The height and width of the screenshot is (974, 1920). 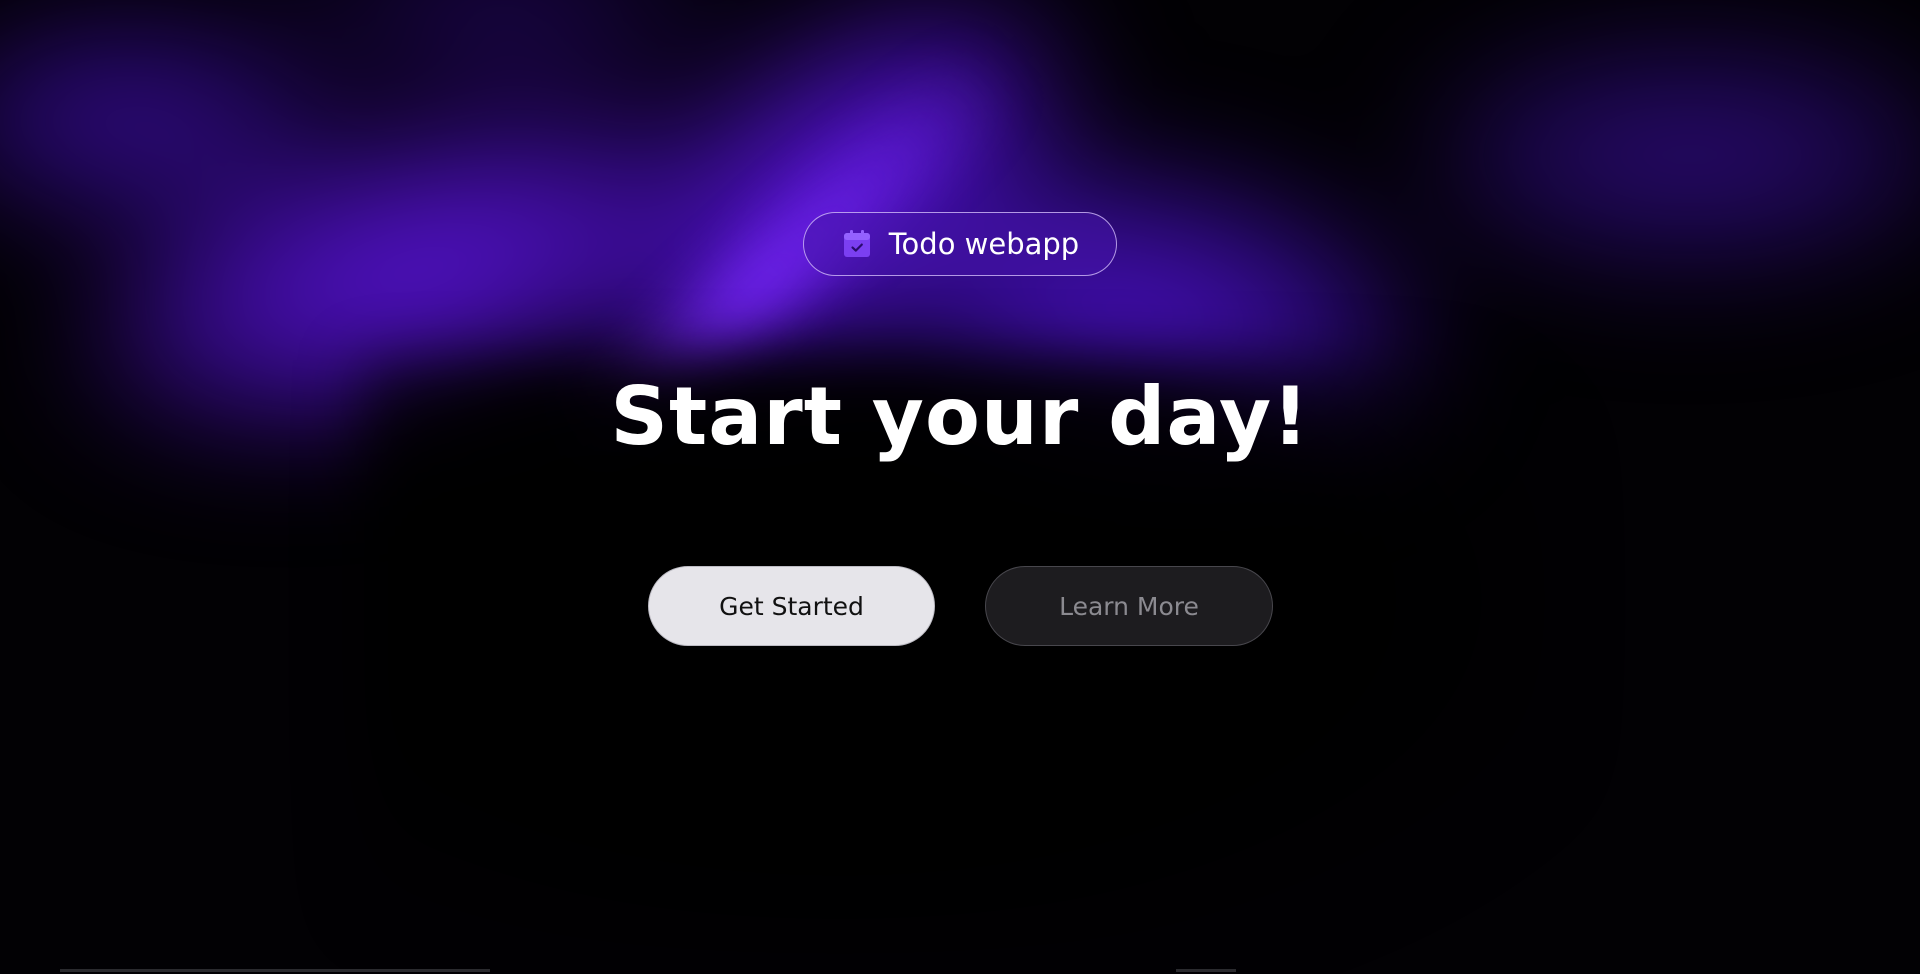 What do you see at coordinates (984, 244) in the screenshot?
I see `app-badge-label: Todo webapp` at bounding box center [984, 244].